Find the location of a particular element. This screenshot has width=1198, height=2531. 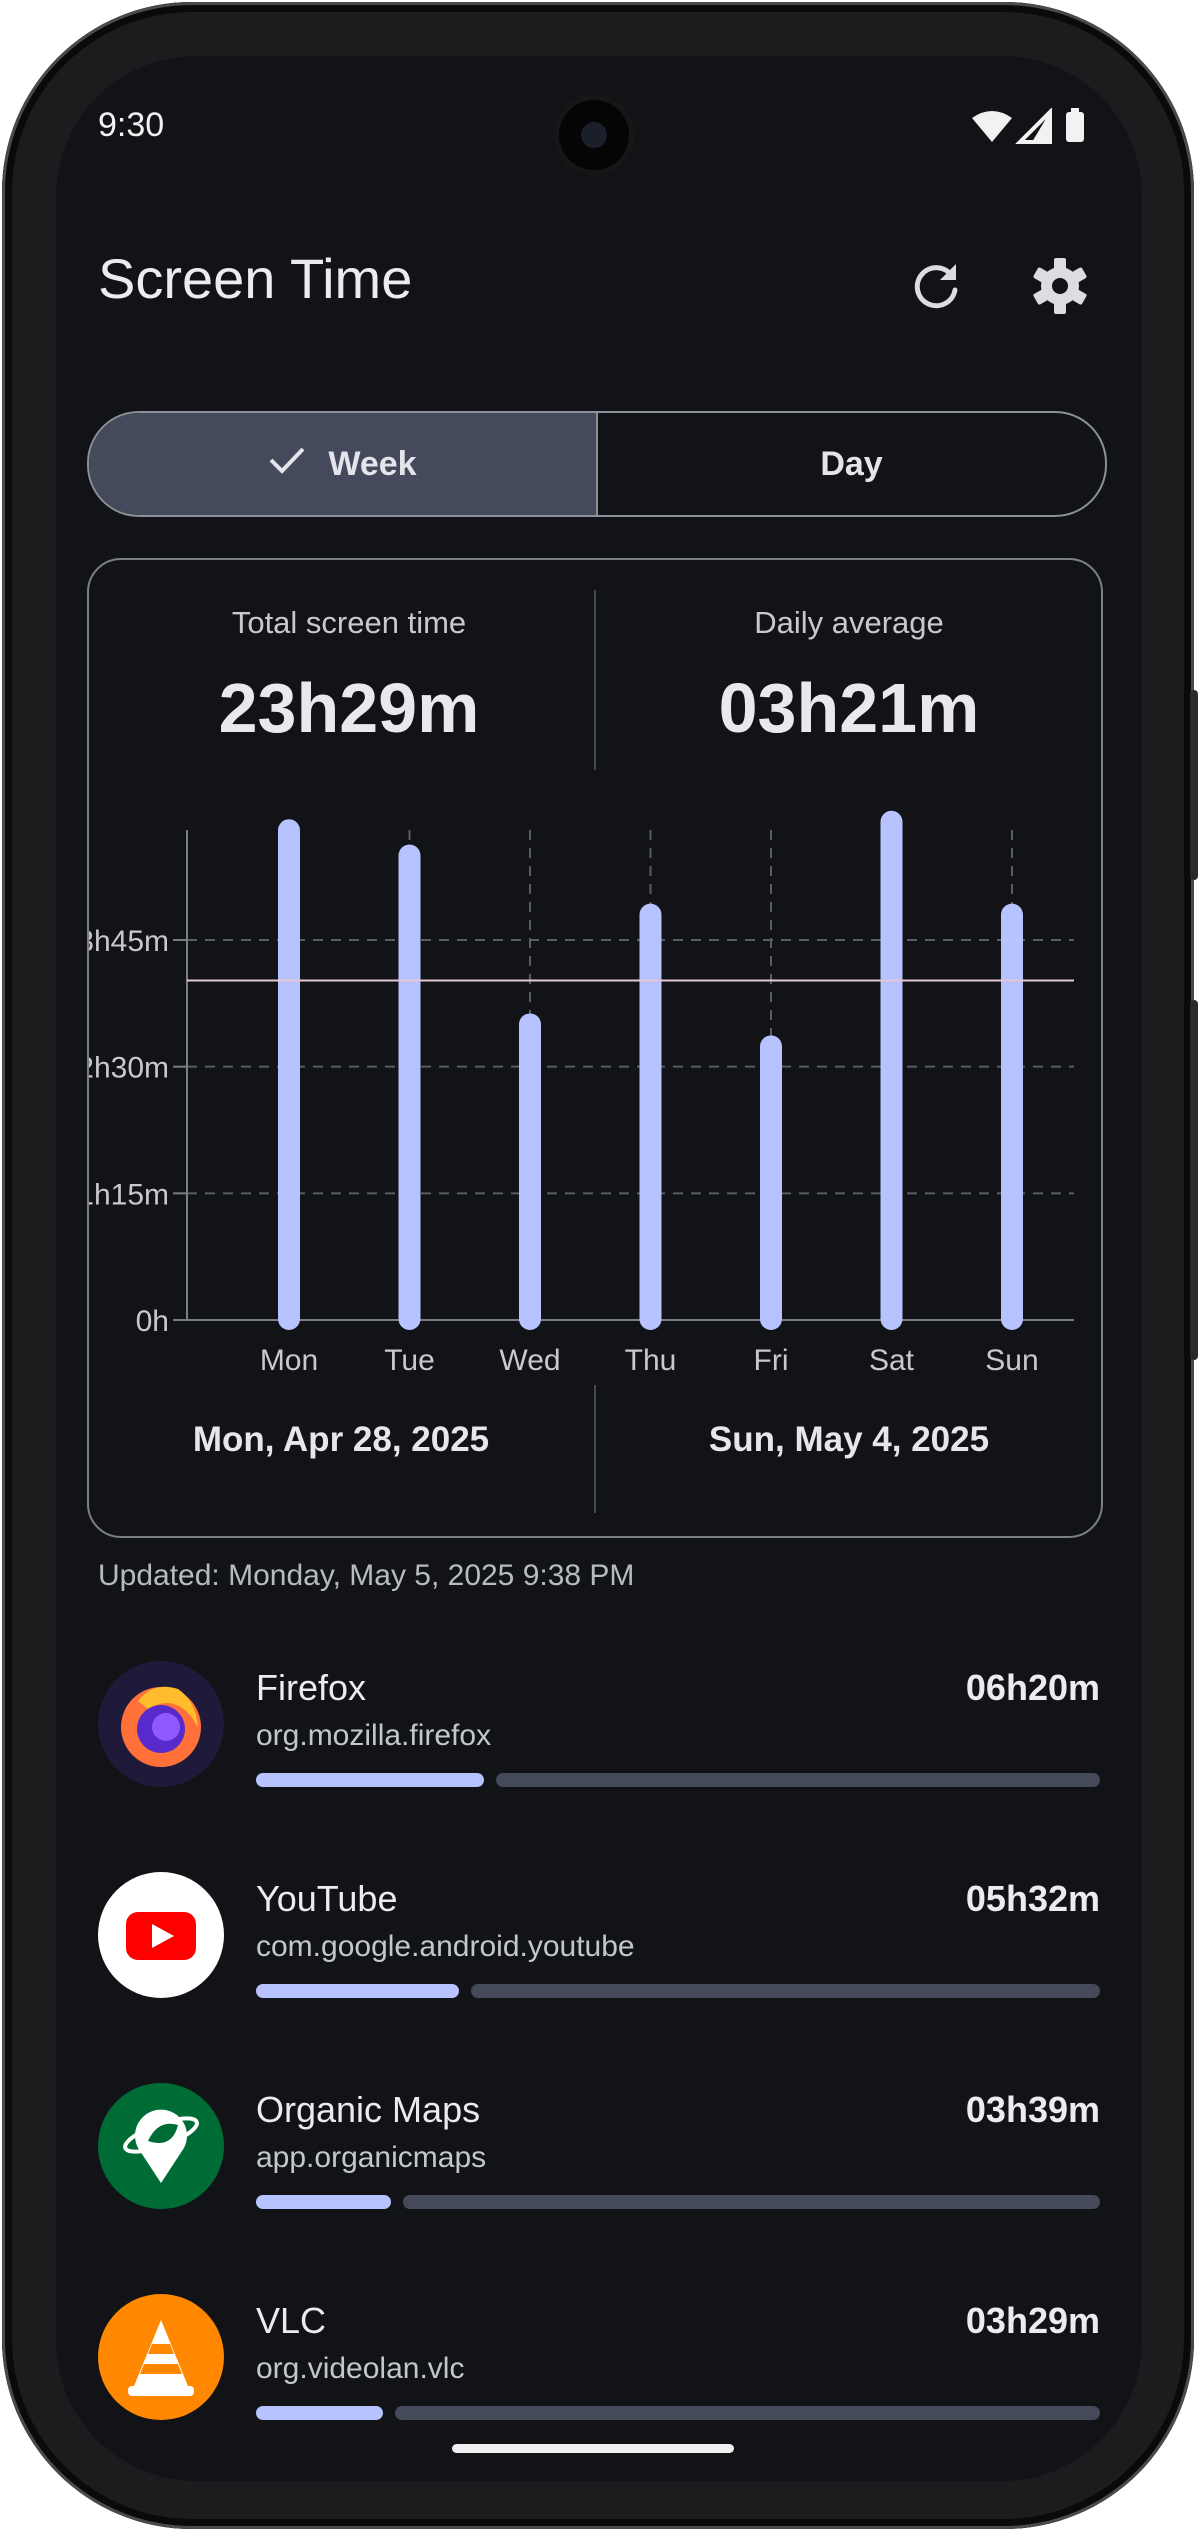

end-date: Sun, May 4, 2025 is located at coordinates (849, 1440).